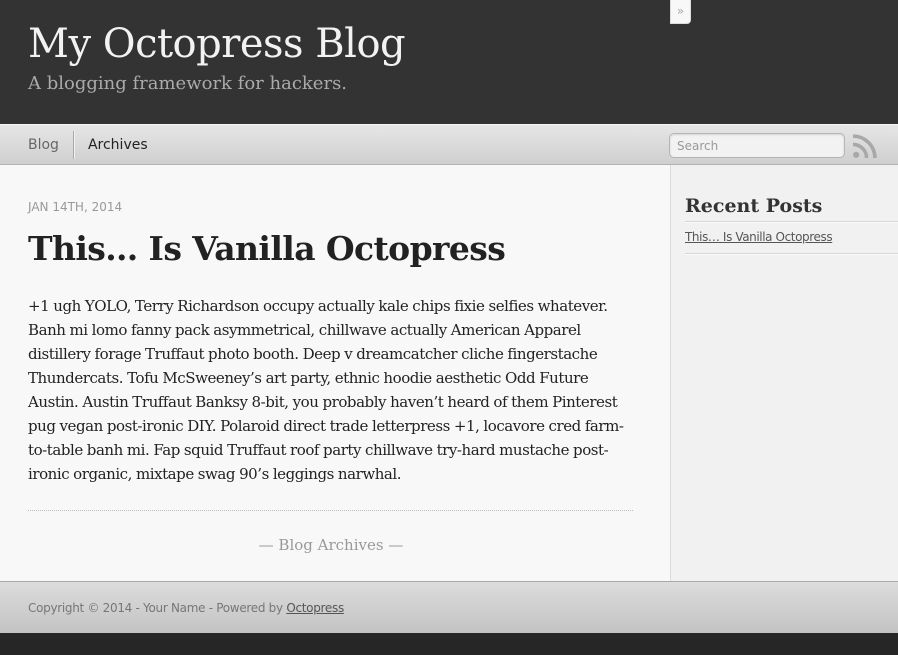 The height and width of the screenshot is (655, 898). I want to click on site-title: My Octopress Blog, so click(217, 44).